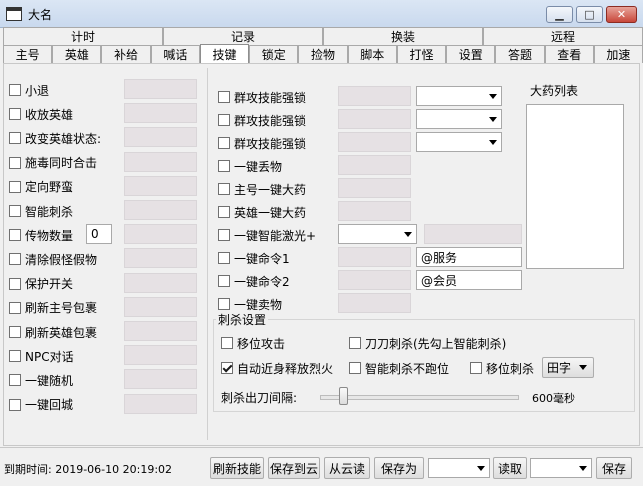  What do you see at coordinates (41, 356) in the screenshot?
I see `left-option-11: NPC对话` at bounding box center [41, 356].